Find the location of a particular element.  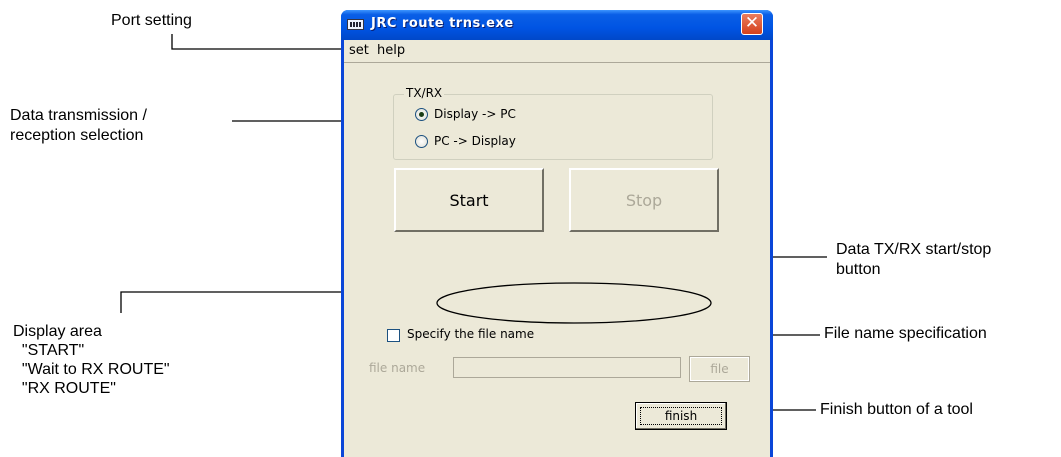

txrx-group-legend: TX/RX is located at coordinates (424, 93).